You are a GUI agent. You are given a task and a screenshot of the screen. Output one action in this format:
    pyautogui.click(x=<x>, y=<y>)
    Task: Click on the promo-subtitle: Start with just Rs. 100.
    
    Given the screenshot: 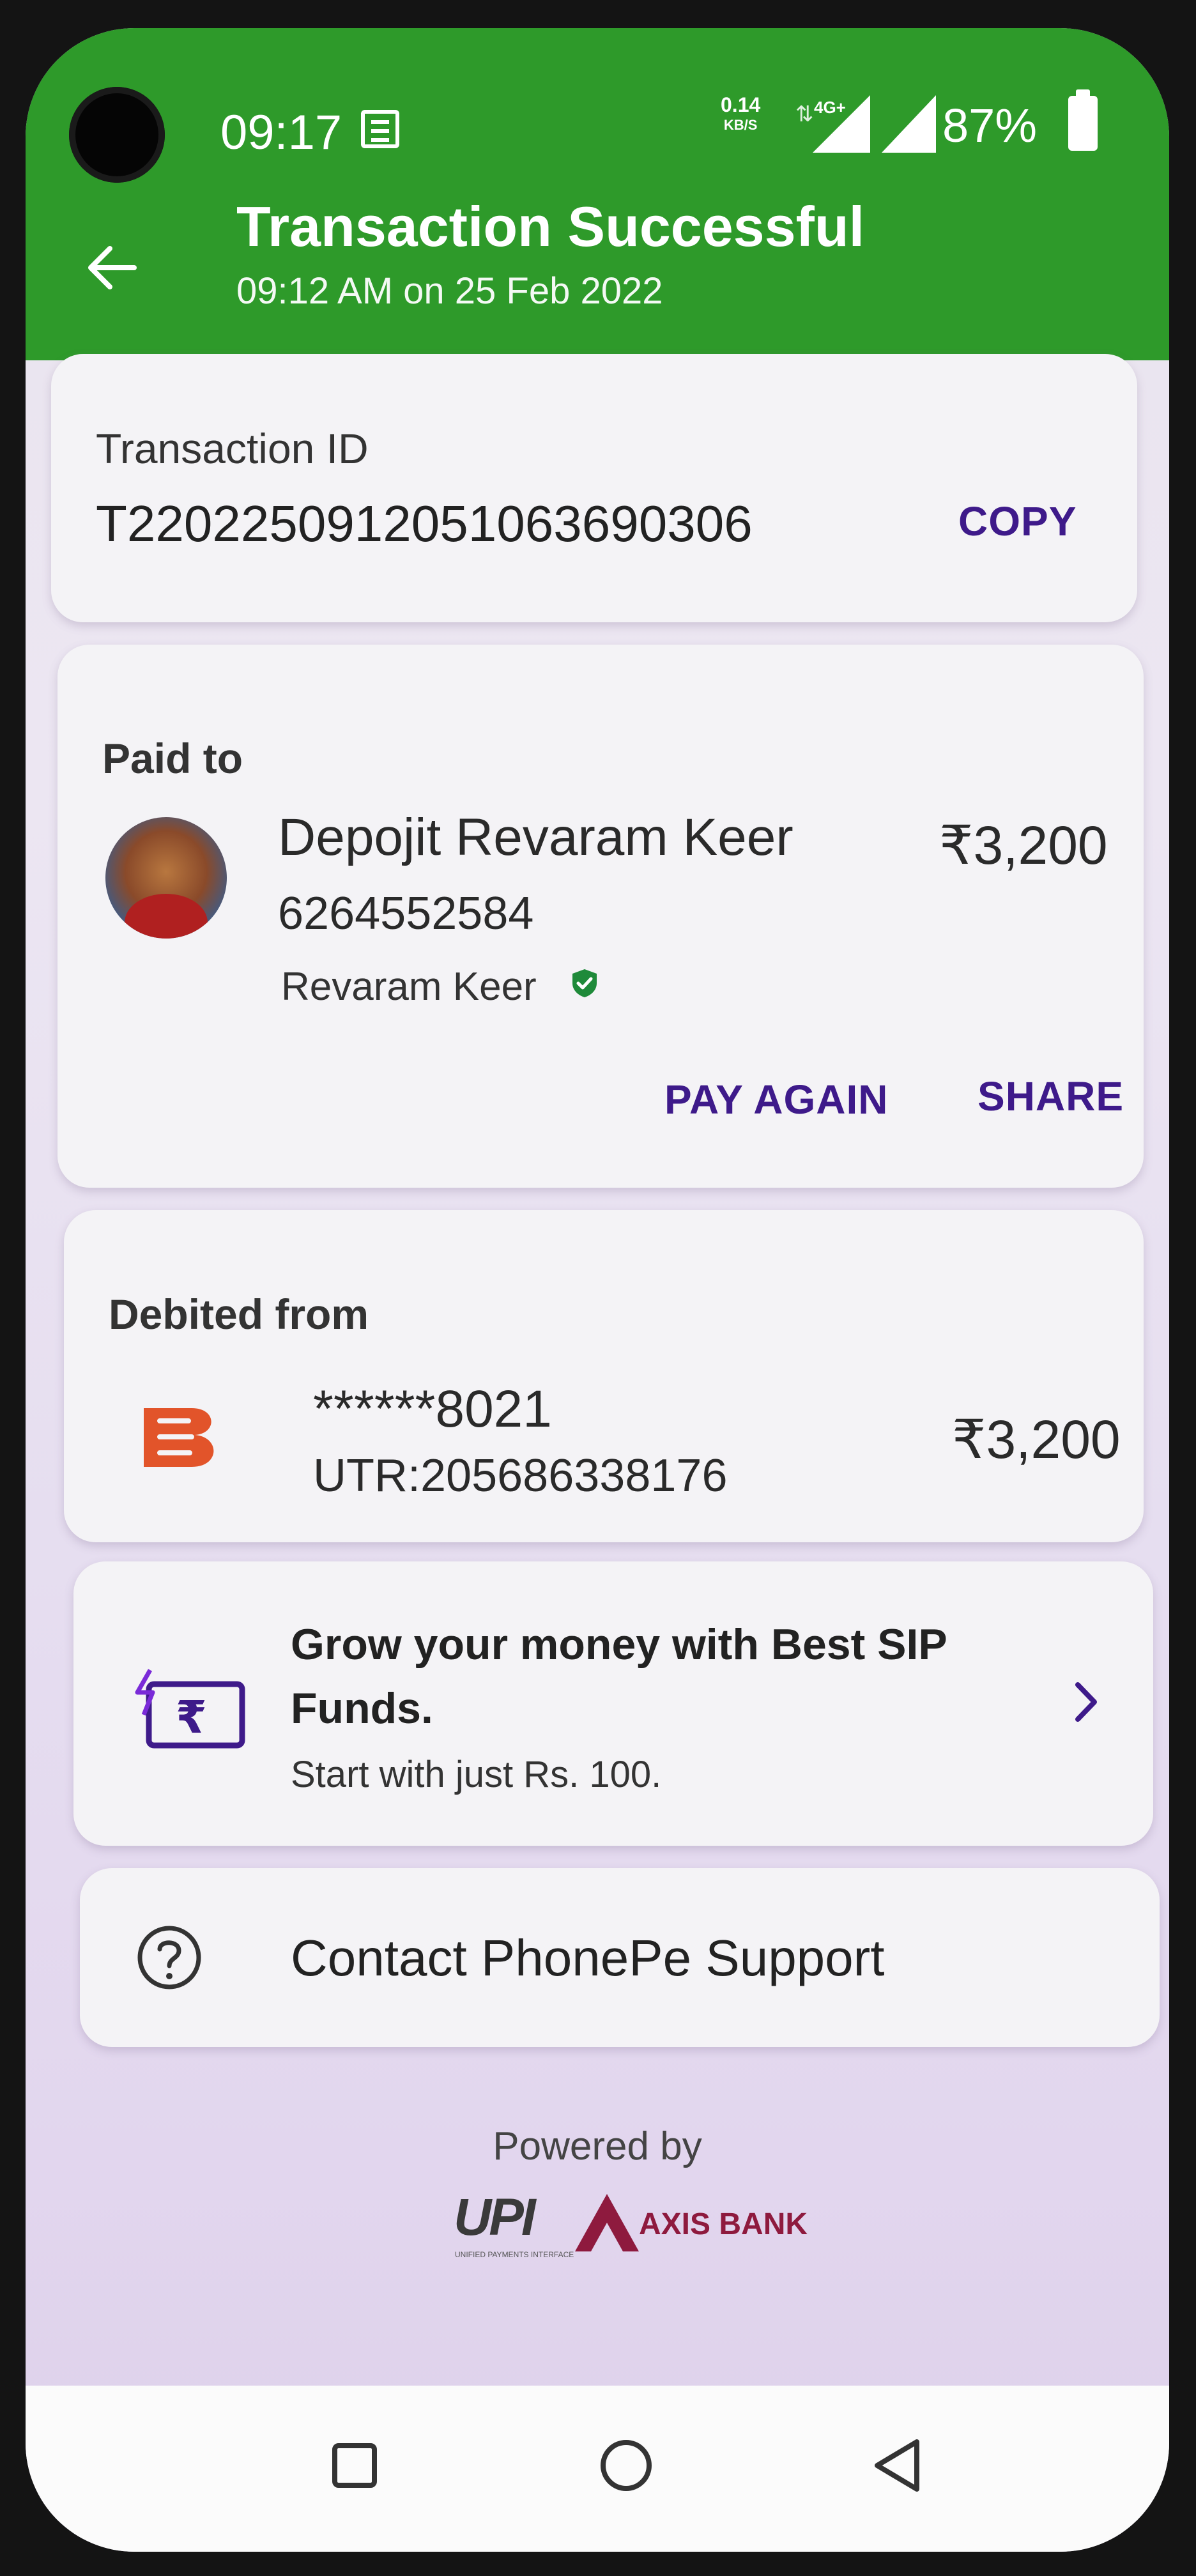 What is the action you would take?
    pyautogui.click(x=476, y=1774)
    